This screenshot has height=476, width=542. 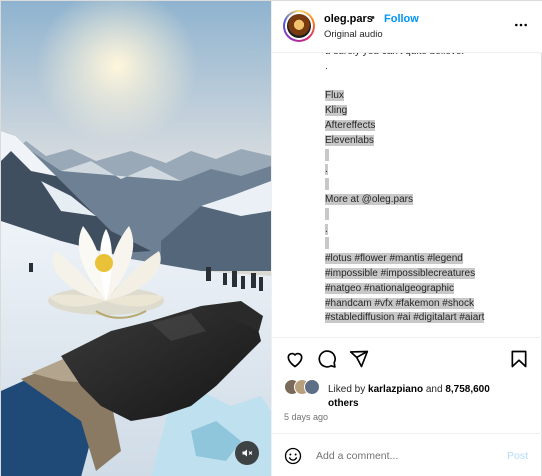 What do you see at coordinates (430, 111) in the screenshot?
I see `caption-line: Kling` at bounding box center [430, 111].